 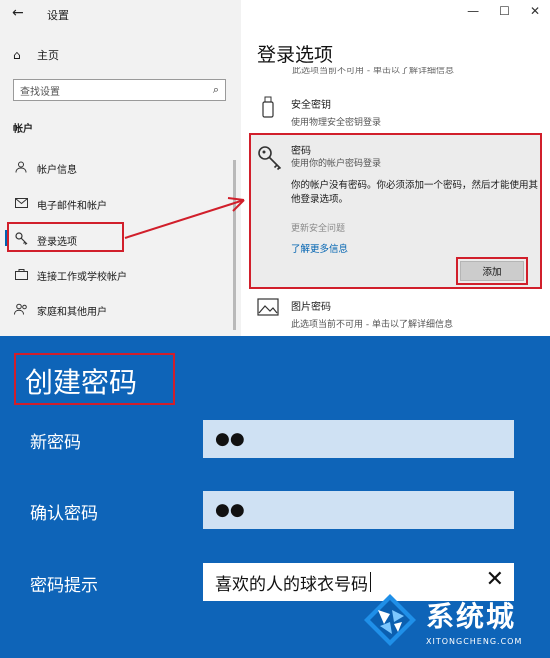 What do you see at coordinates (471, 616) in the screenshot?
I see `watermark-text: 系统城` at bounding box center [471, 616].